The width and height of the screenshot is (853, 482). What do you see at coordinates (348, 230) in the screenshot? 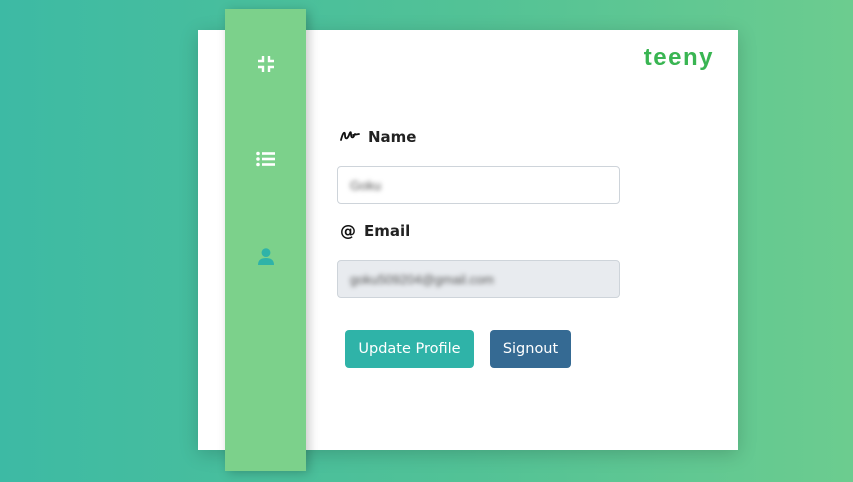
I see `at-icon: @` at bounding box center [348, 230].